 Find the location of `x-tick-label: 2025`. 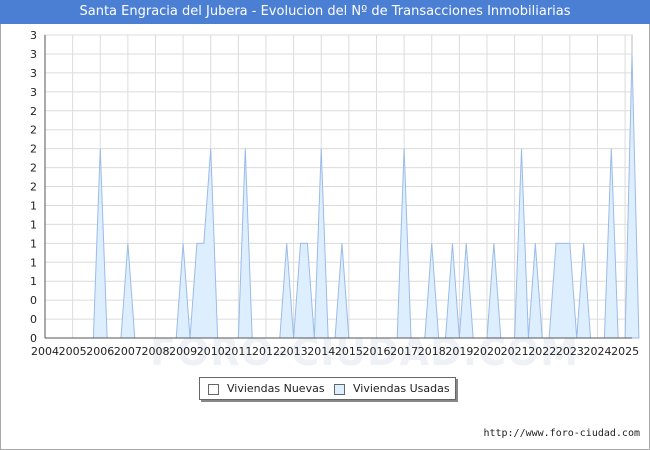

x-tick-label: 2025 is located at coordinates (625, 351).